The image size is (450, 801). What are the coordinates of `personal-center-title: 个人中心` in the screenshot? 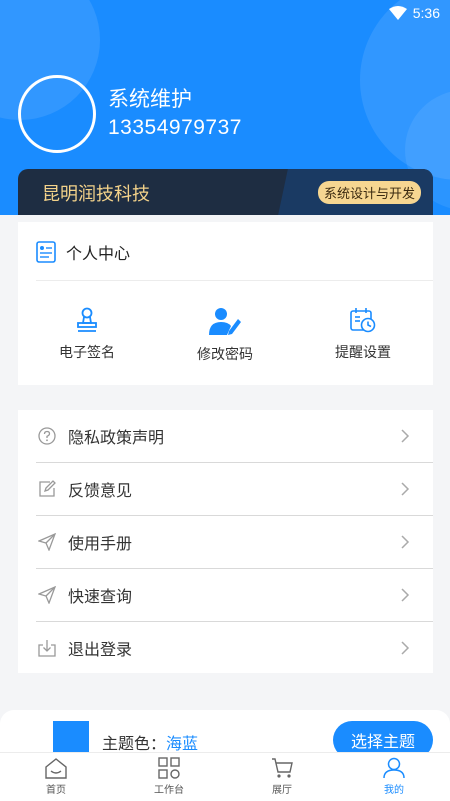 It's located at (98, 253).